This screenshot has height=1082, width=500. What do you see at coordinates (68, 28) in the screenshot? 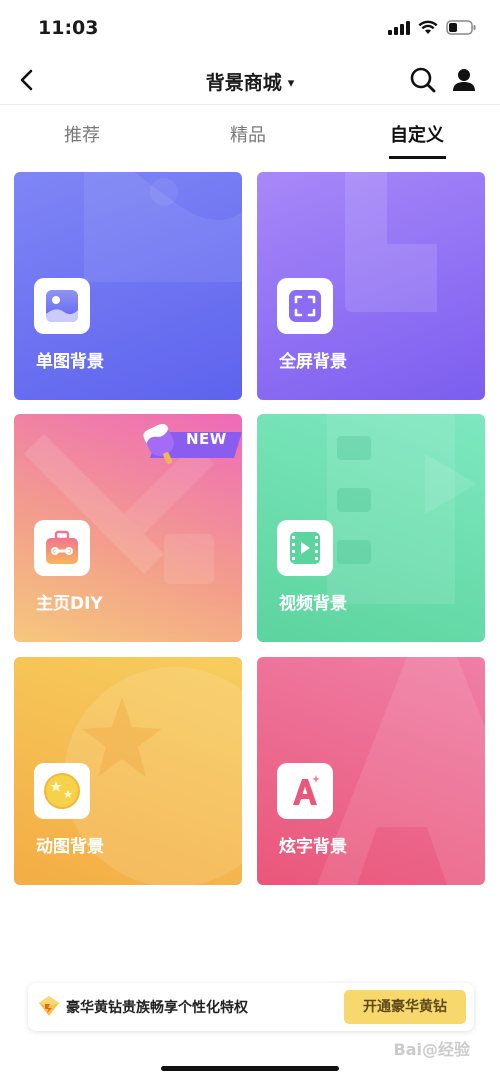
I see `status-time: 11:03` at bounding box center [68, 28].